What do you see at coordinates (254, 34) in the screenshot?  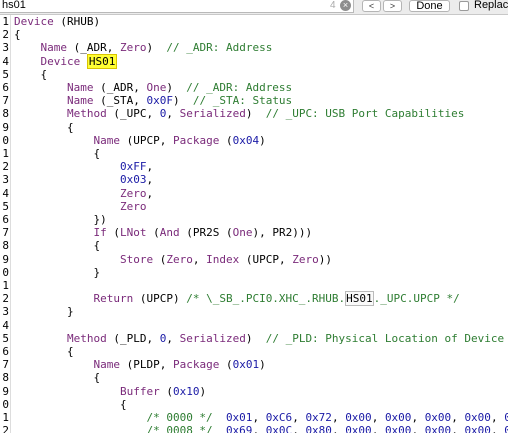 I see `code-line: 2{` at bounding box center [254, 34].